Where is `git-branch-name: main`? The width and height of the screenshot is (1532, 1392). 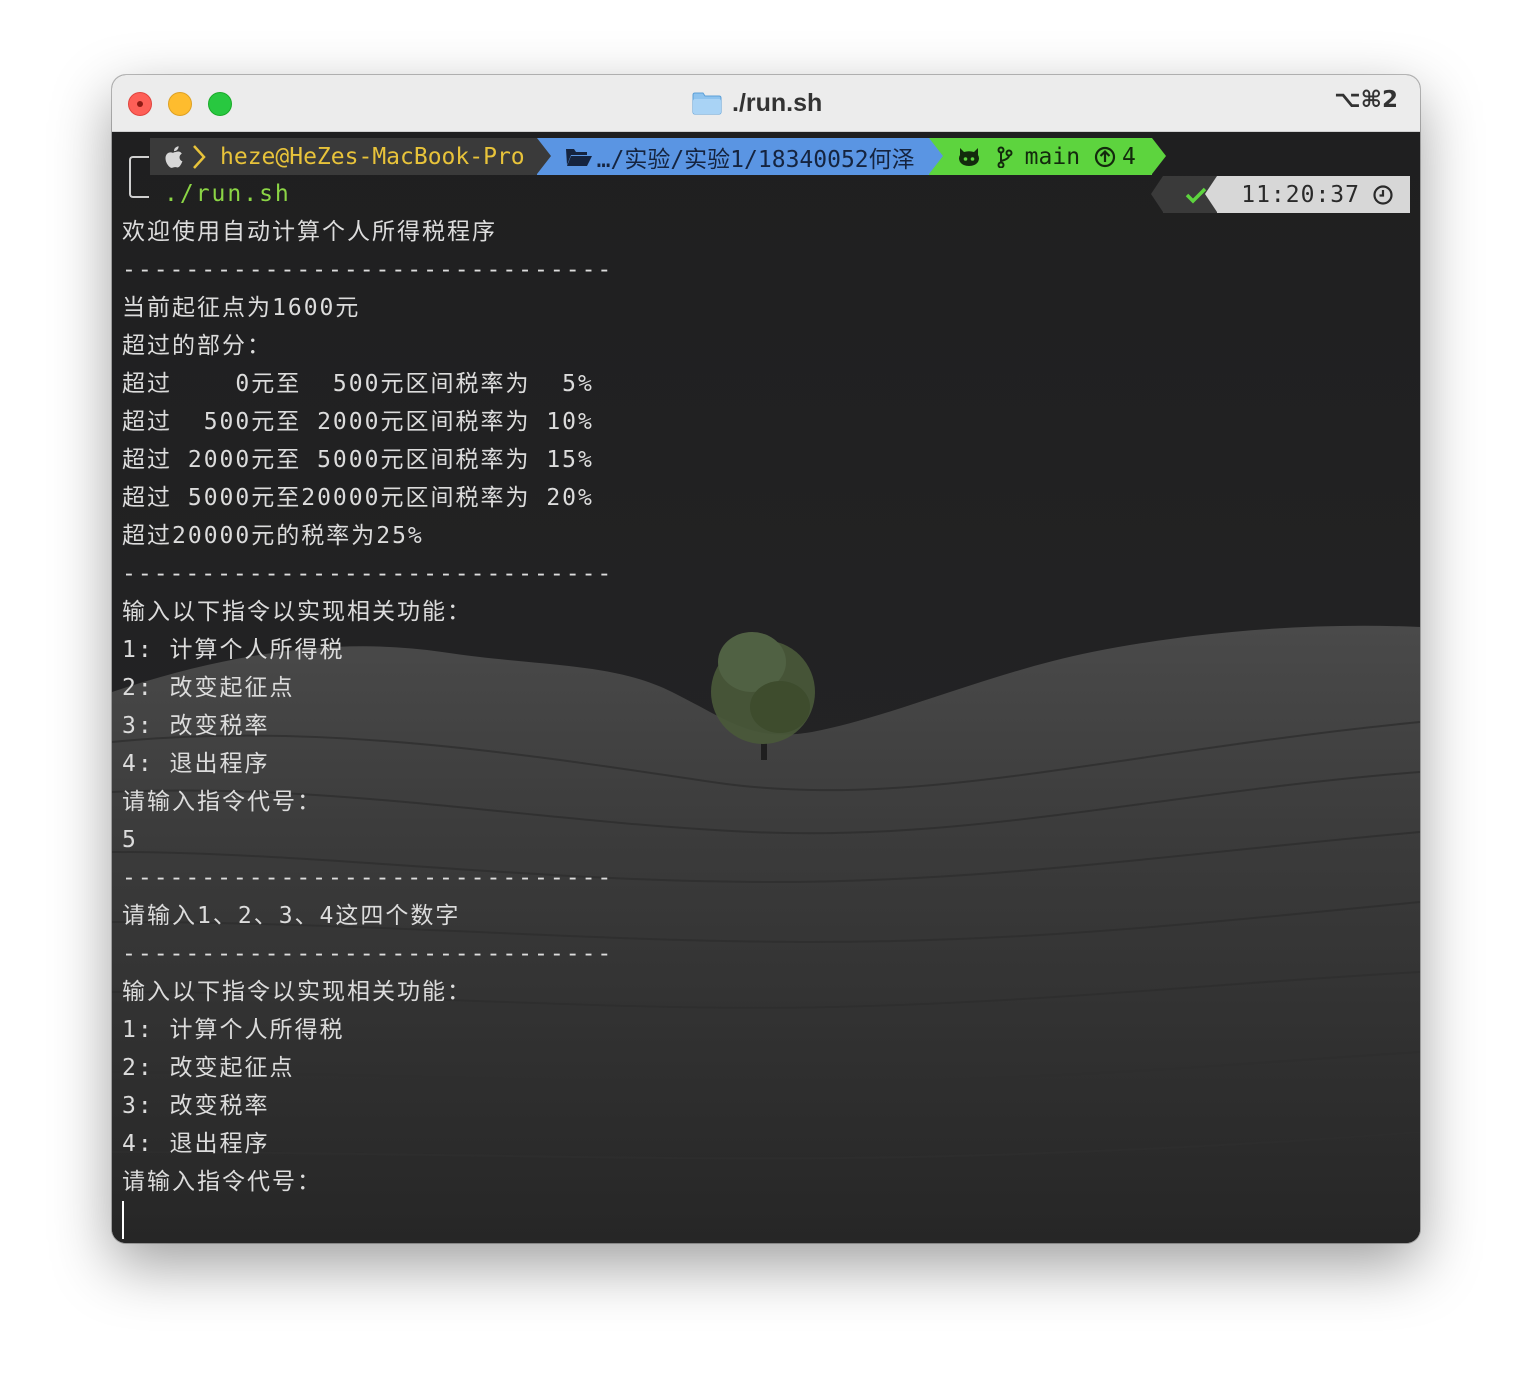
git-branch-name: main is located at coordinates (1052, 156).